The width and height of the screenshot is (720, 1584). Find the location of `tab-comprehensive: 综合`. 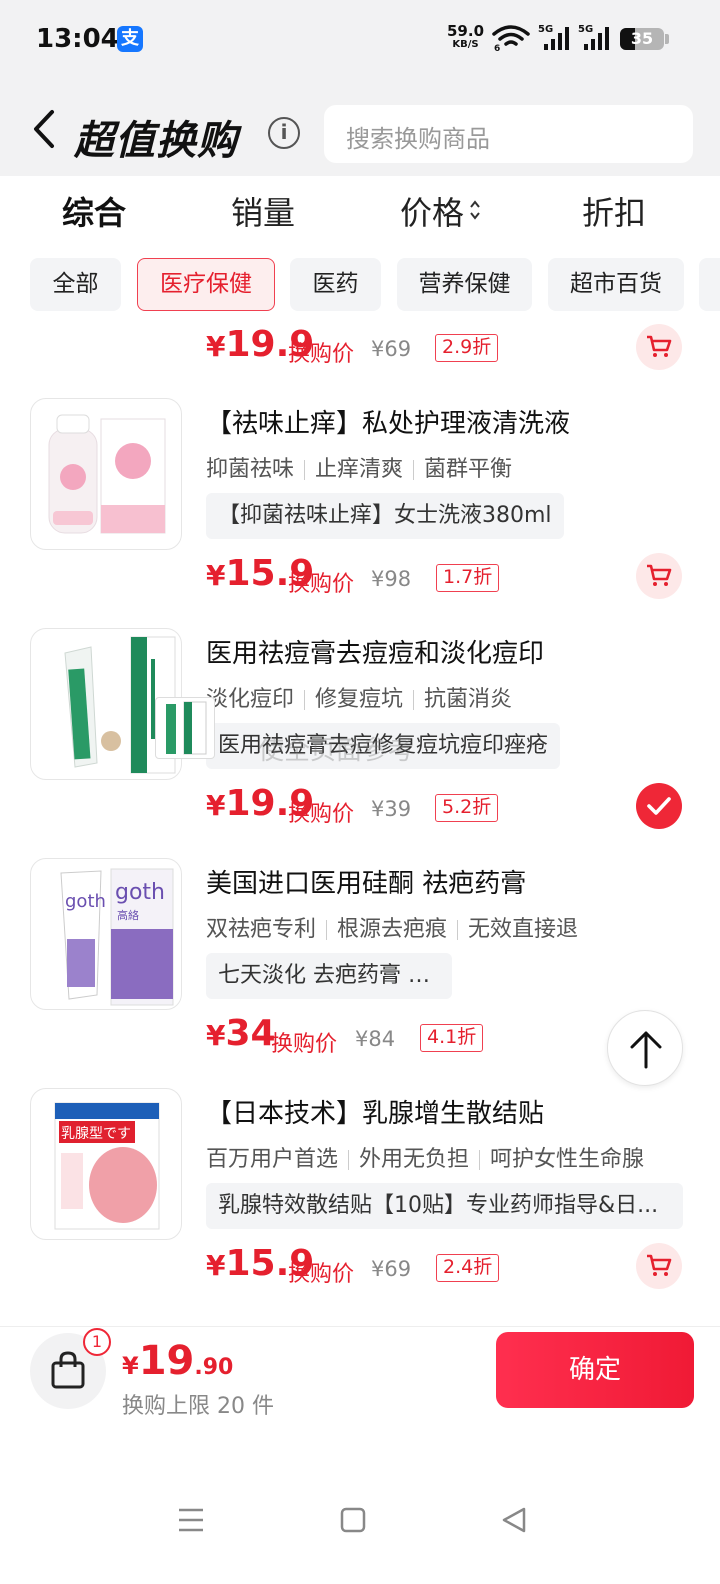

tab-comprehensive: 综合 is located at coordinates (94, 211).